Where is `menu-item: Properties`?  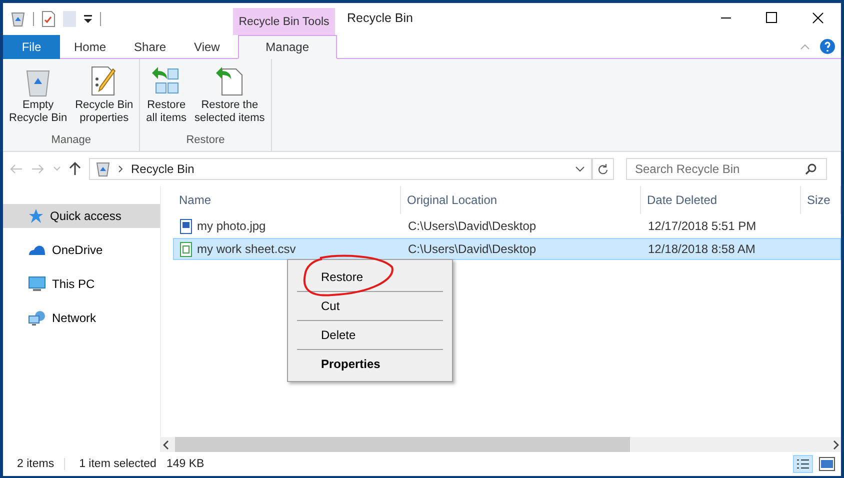
menu-item: Properties is located at coordinates (370, 364).